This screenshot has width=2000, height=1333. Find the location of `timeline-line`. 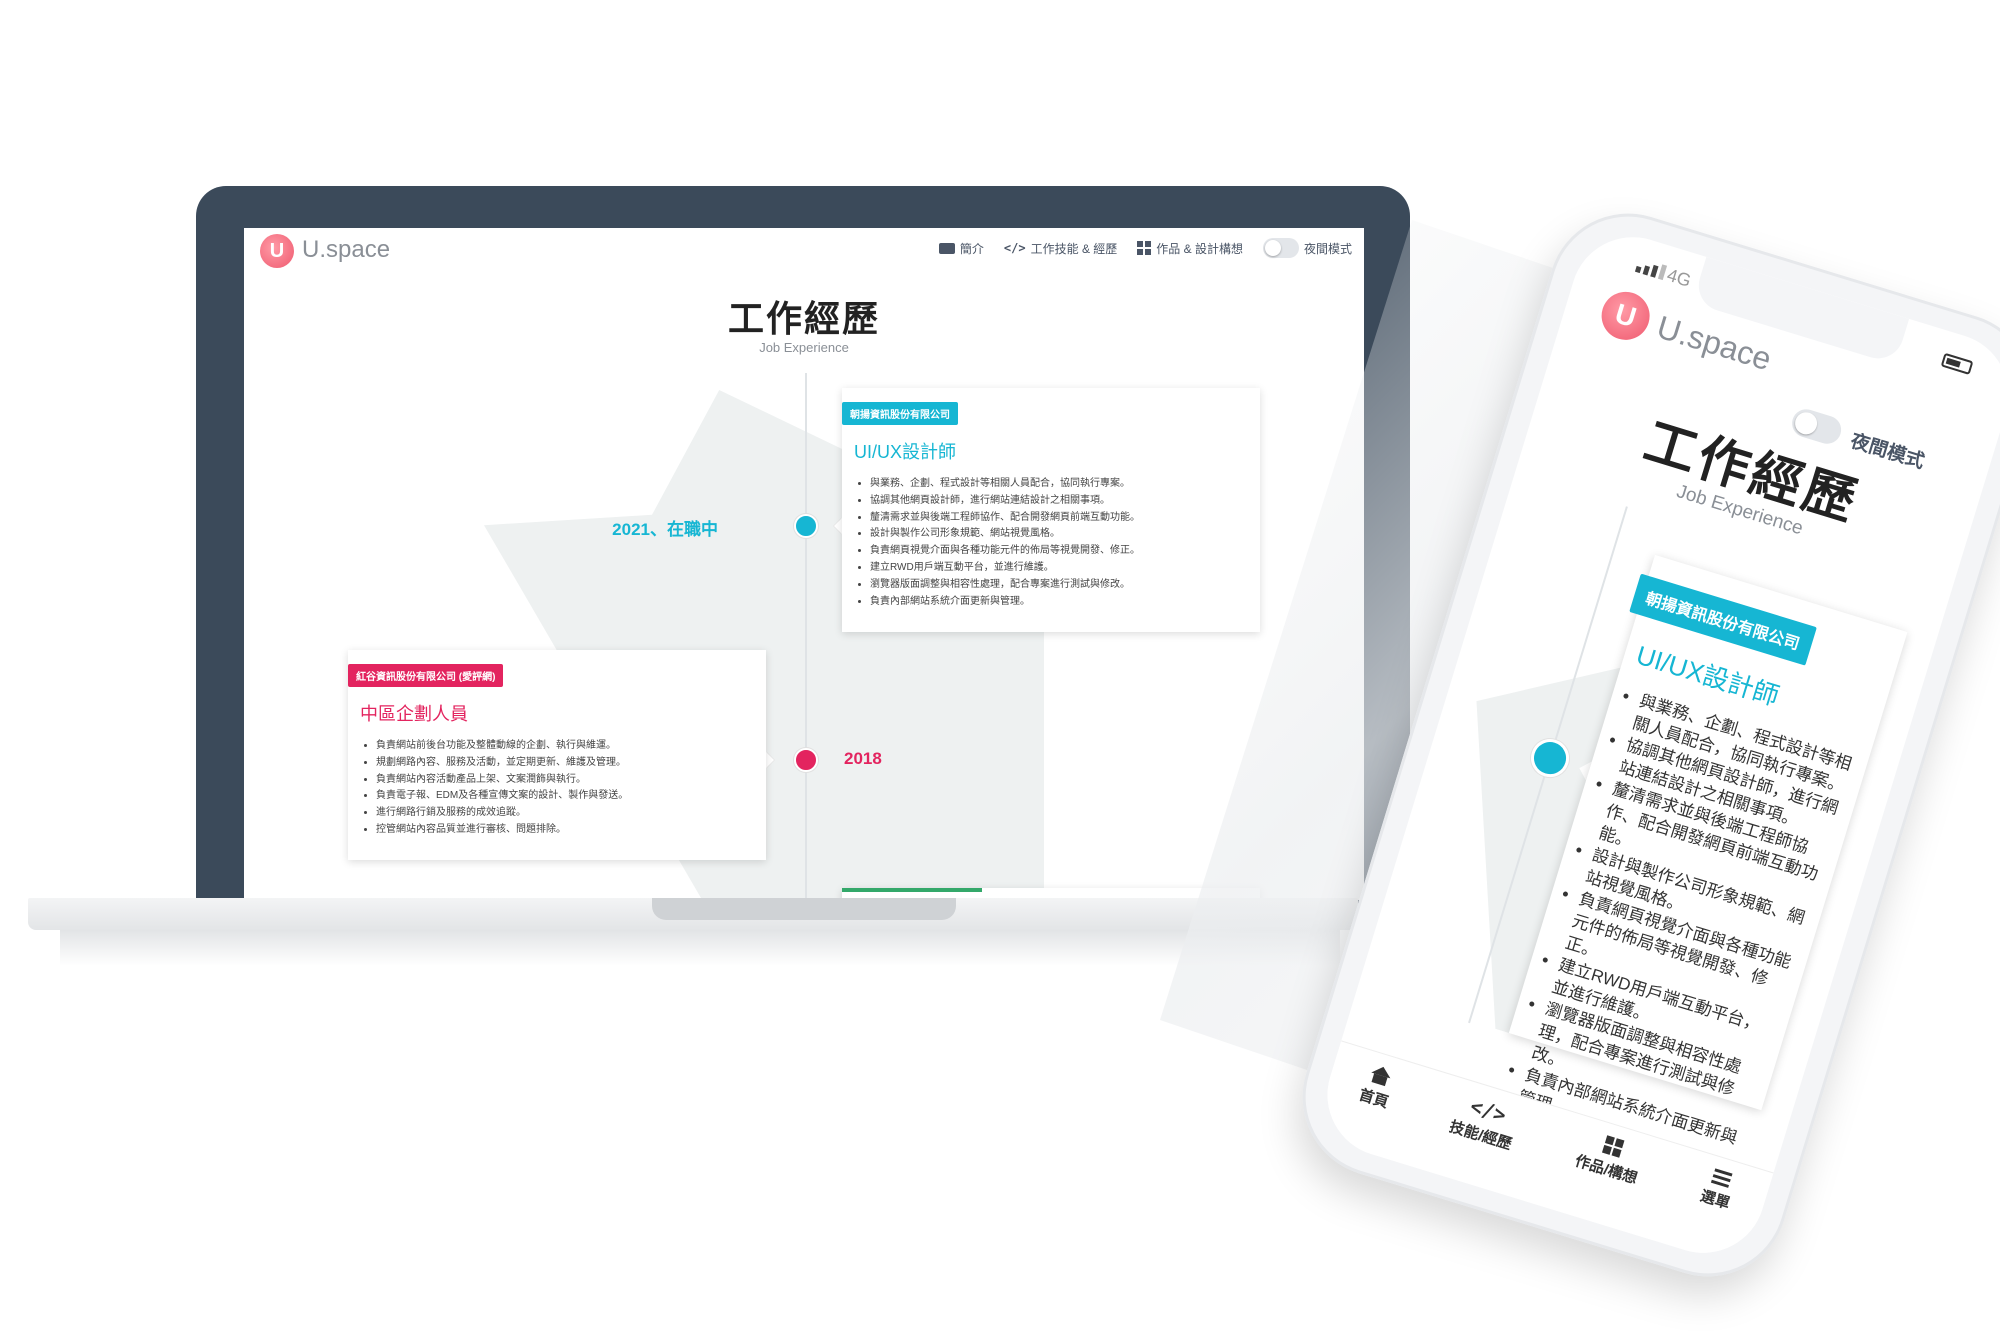

timeline-line is located at coordinates (806, 636).